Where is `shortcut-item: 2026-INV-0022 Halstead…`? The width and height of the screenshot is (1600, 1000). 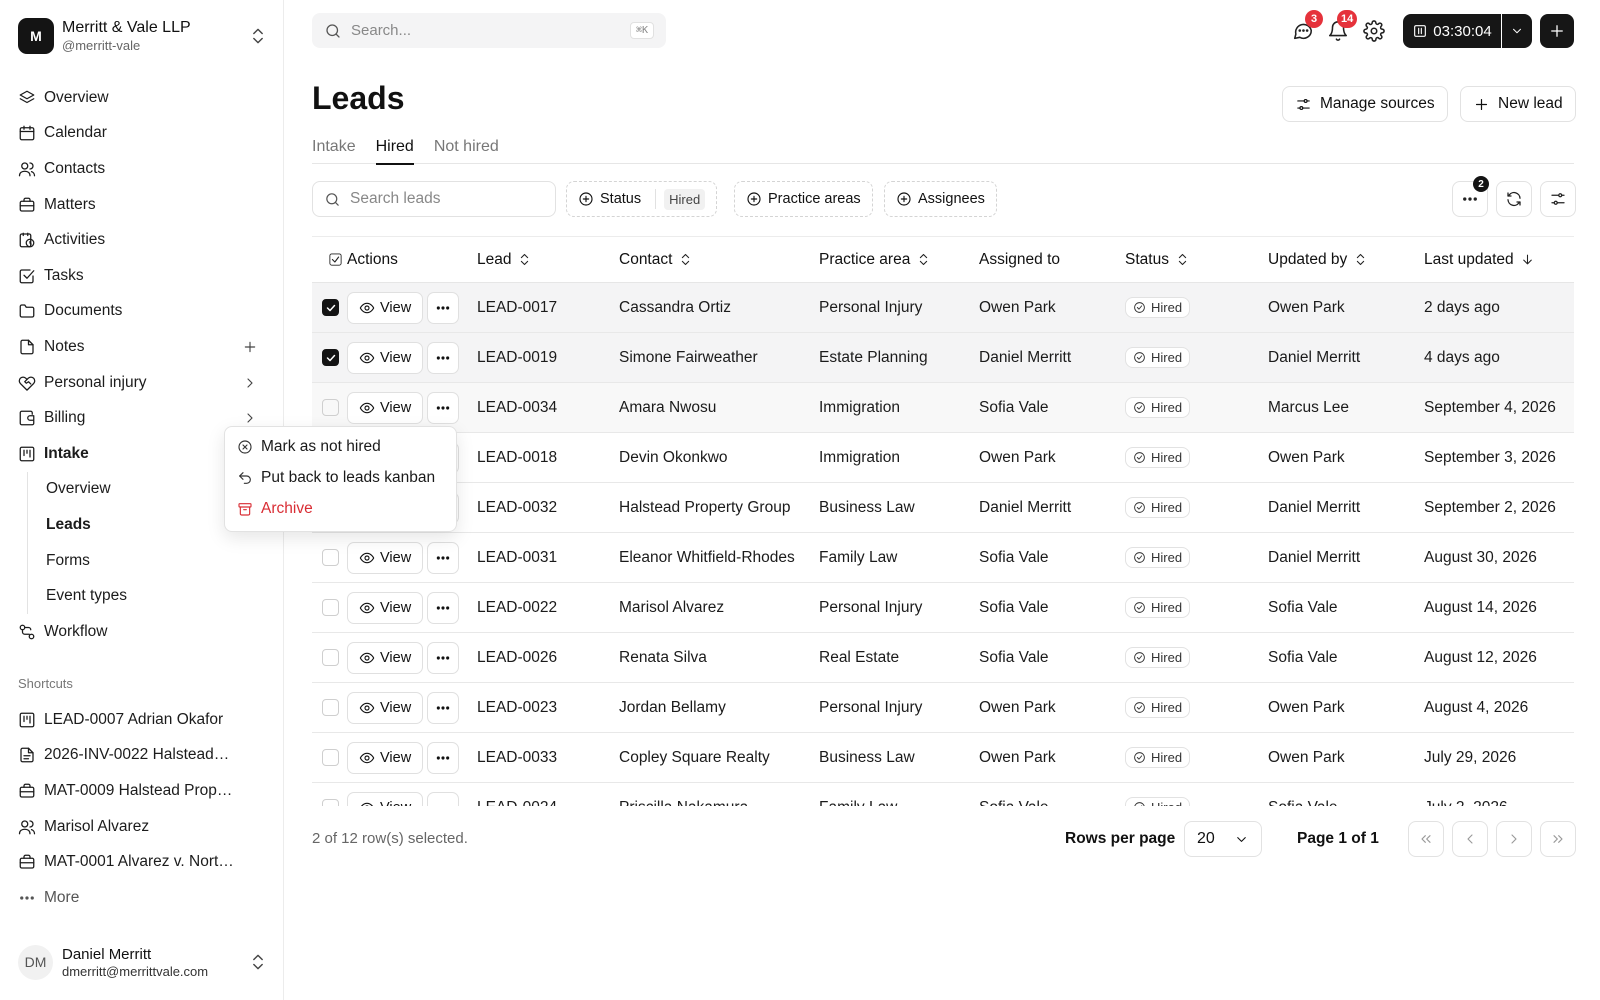 shortcut-item: 2026-INV-0022 Halstead… is located at coordinates (142, 756).